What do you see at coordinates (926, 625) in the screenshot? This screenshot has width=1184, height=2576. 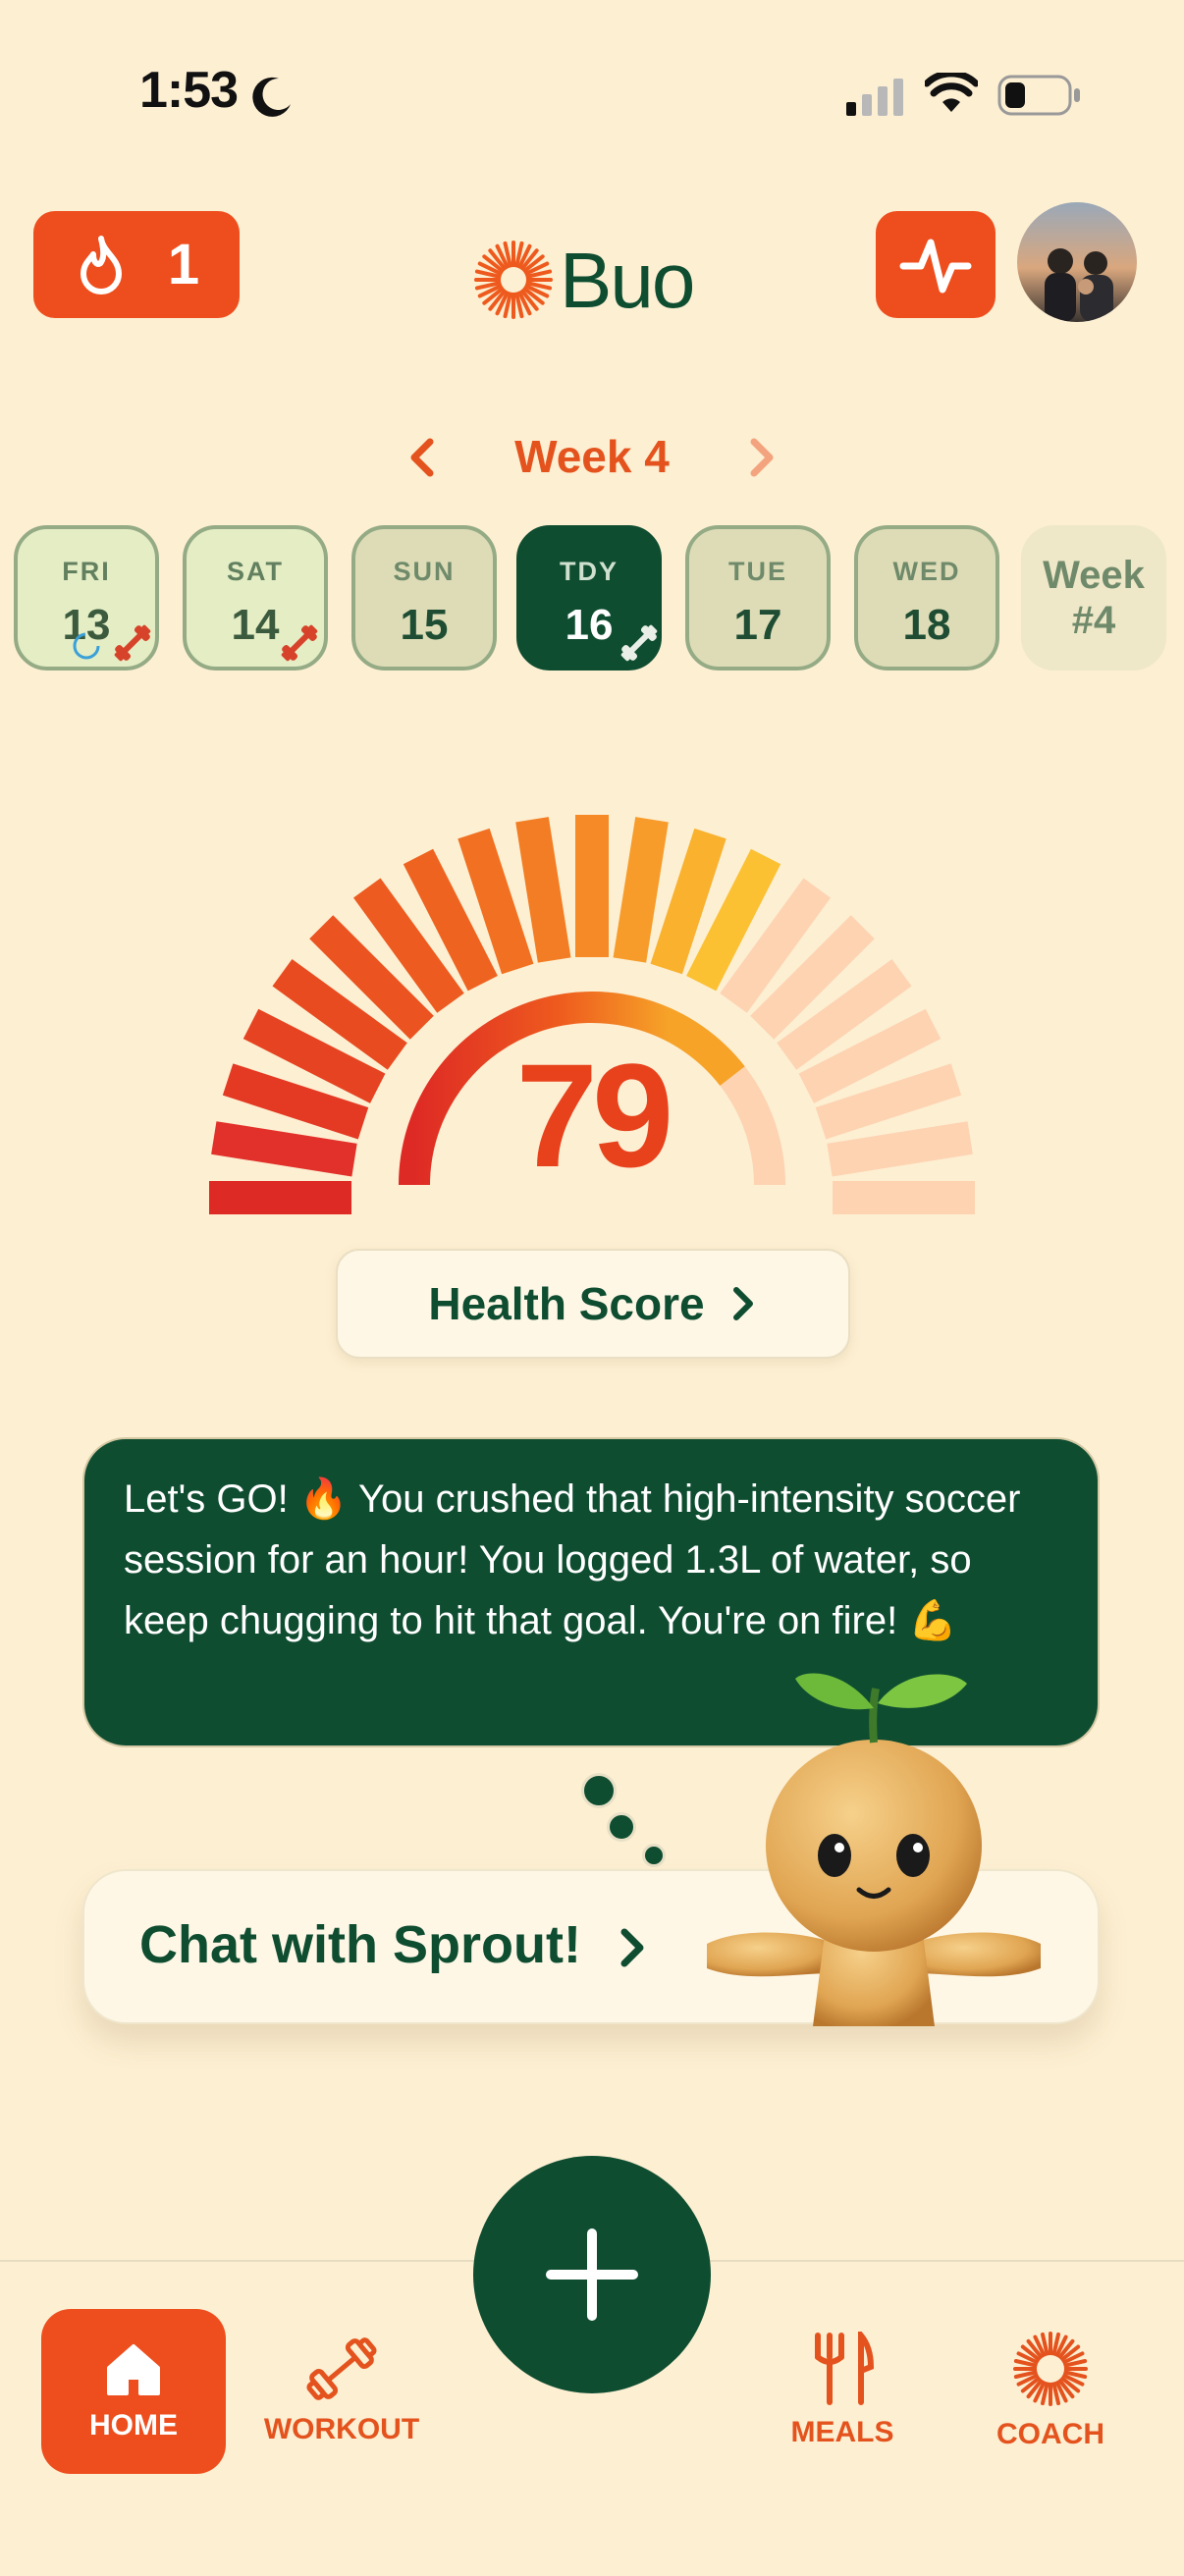 I see `day-number: 18` at bounding box center [926, 625].